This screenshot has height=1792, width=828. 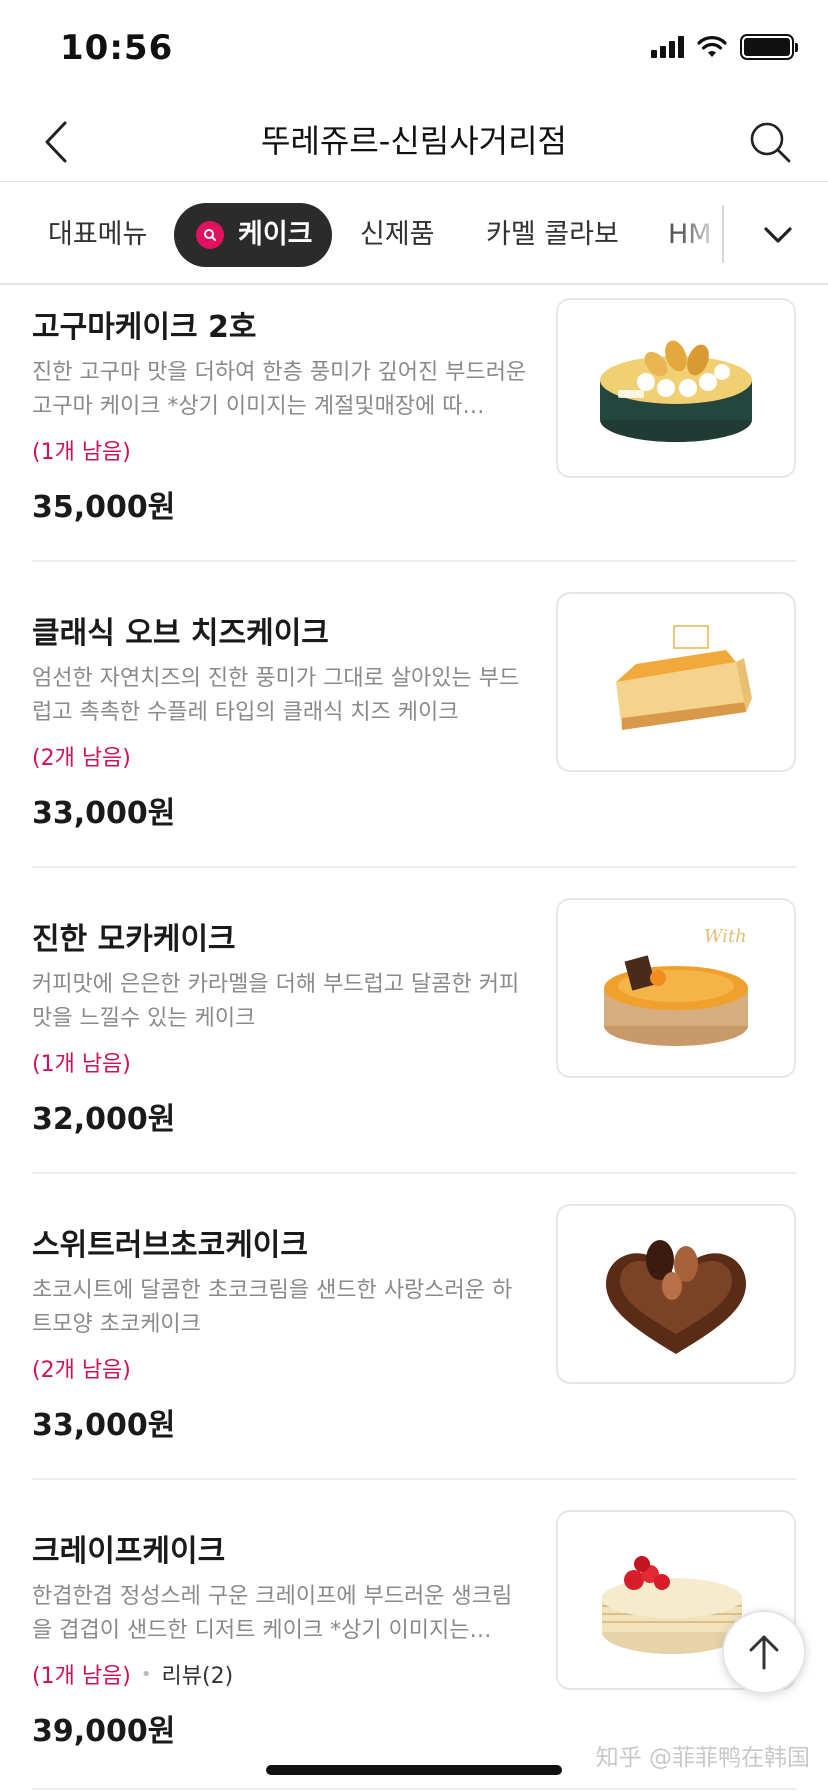 What do you see at coordinates (210, 235) in the screenshot?
I see `search-badge-icon` at bounding box center [210, 235].